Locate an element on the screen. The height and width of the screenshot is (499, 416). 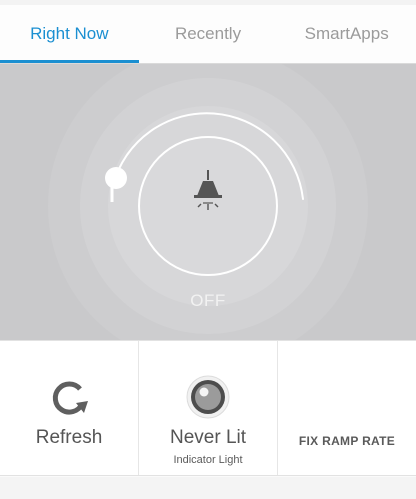
indicator-light-icon is located at coordinates (208, 397).